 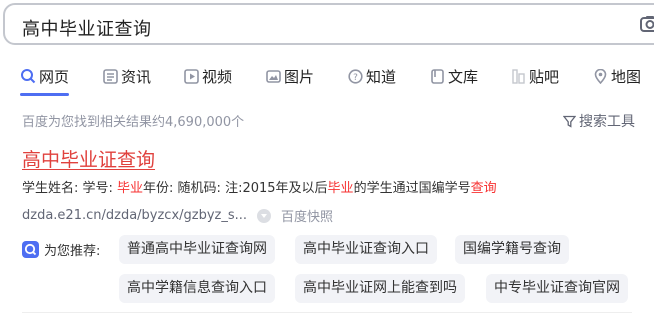 I want to click on tab-label: 知道, so click(x=381, y=76).